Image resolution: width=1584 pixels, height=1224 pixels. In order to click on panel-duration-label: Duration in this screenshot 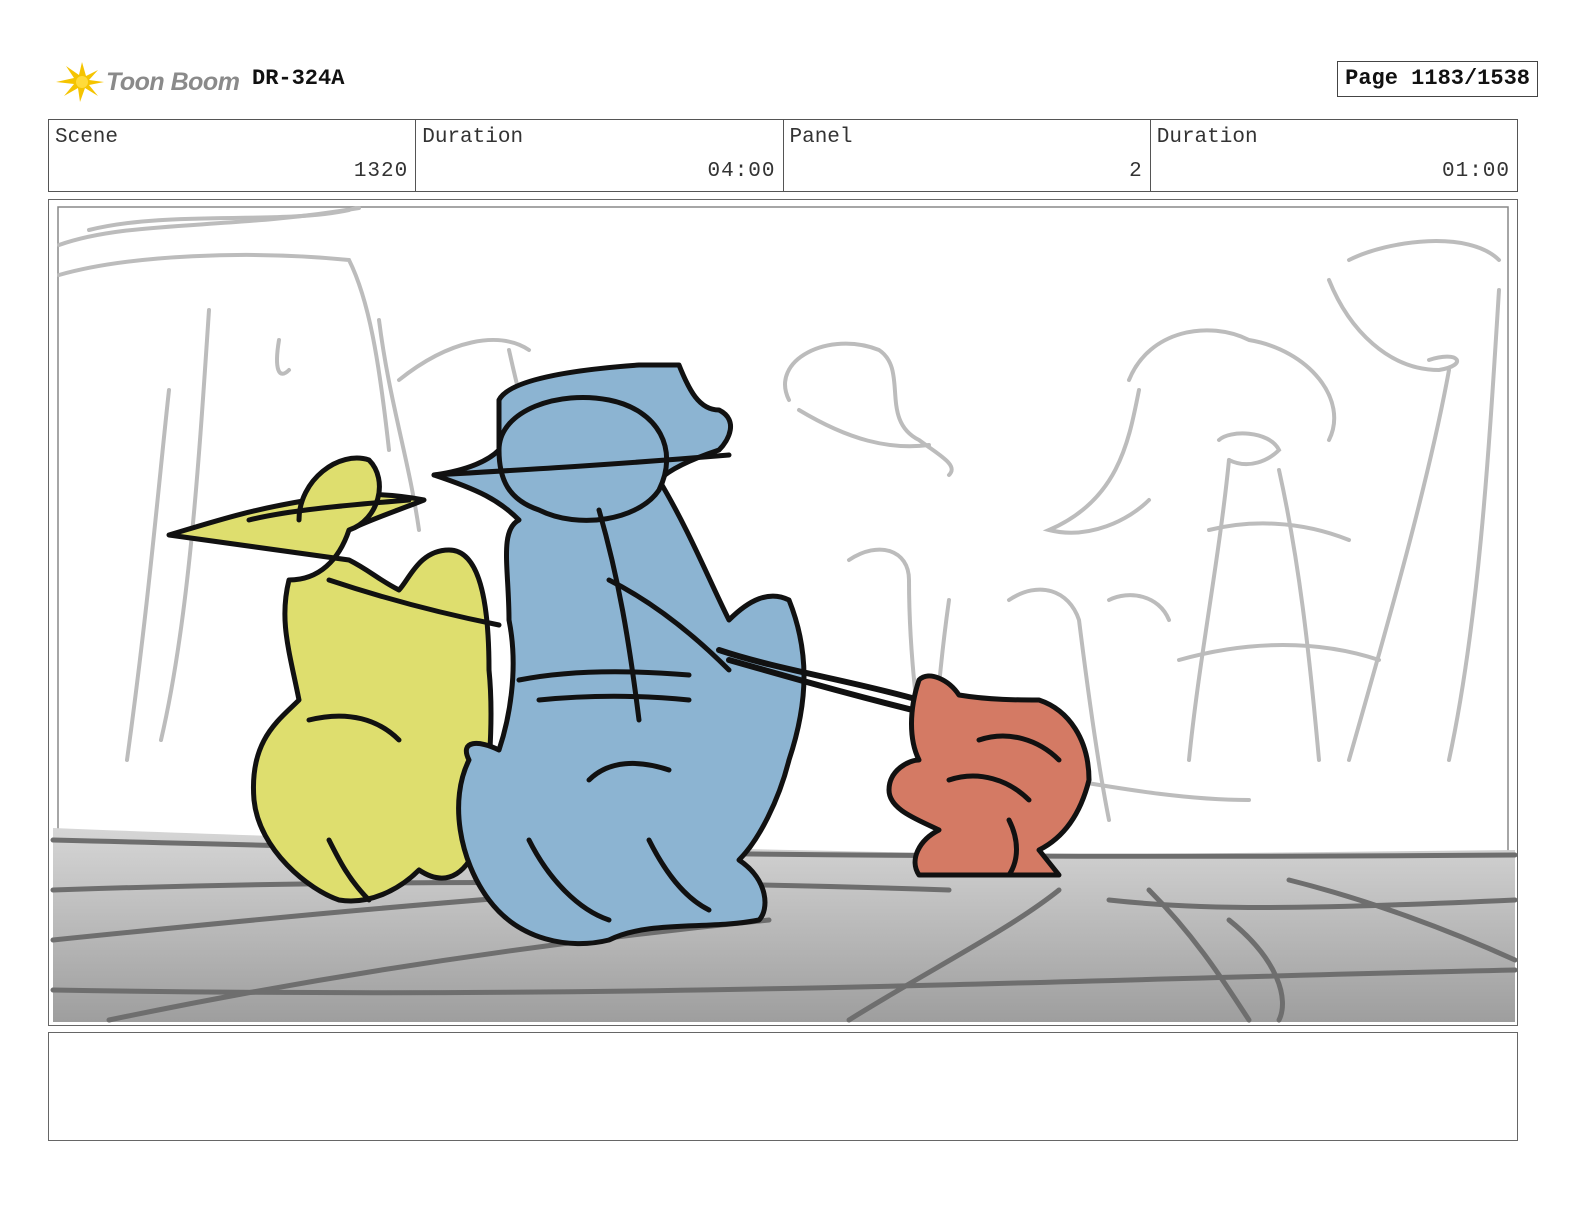, I will do `click(1207, 137)`.